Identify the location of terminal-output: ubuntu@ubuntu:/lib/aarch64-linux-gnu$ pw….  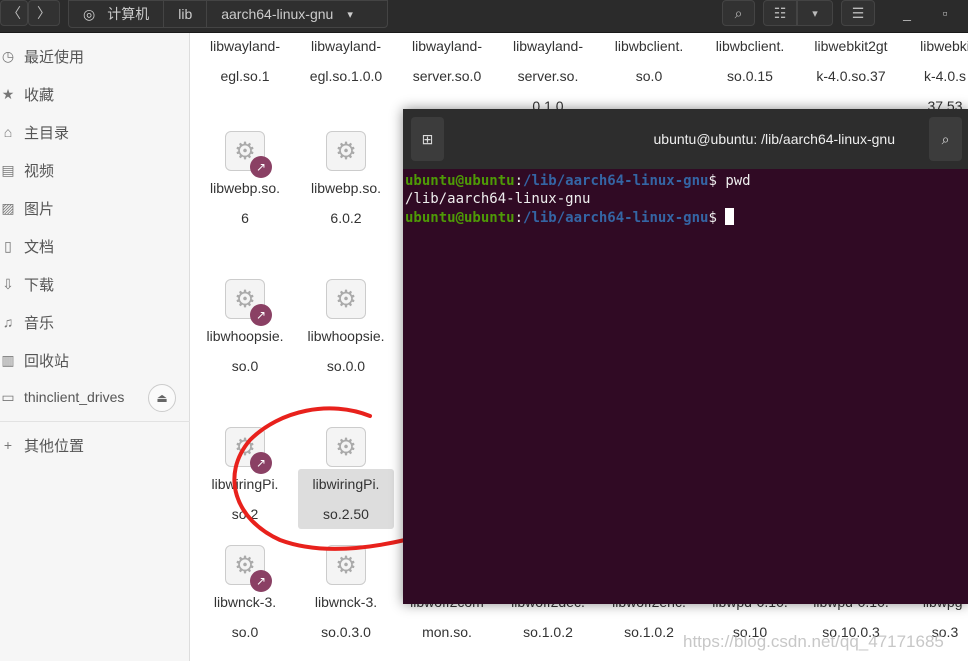
(685, 199).